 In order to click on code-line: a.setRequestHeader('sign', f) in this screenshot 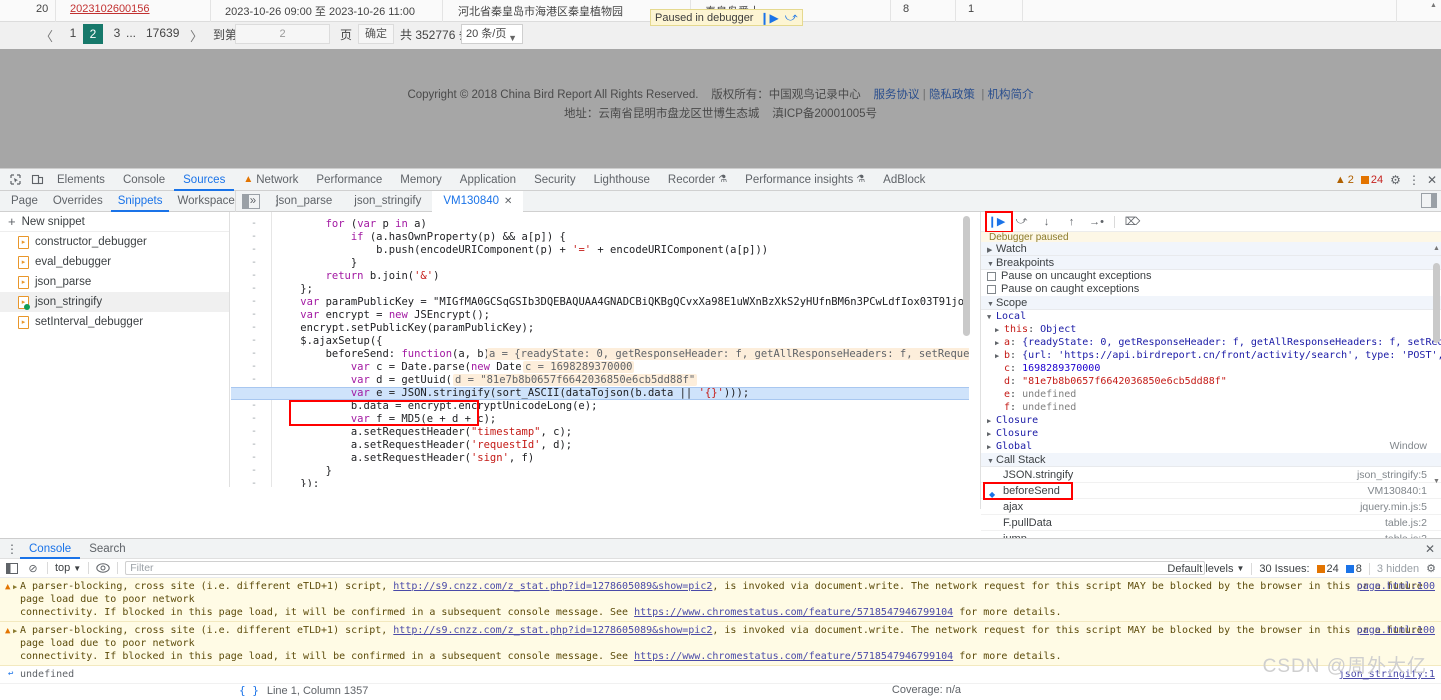, I will do `click(404, 458)`.